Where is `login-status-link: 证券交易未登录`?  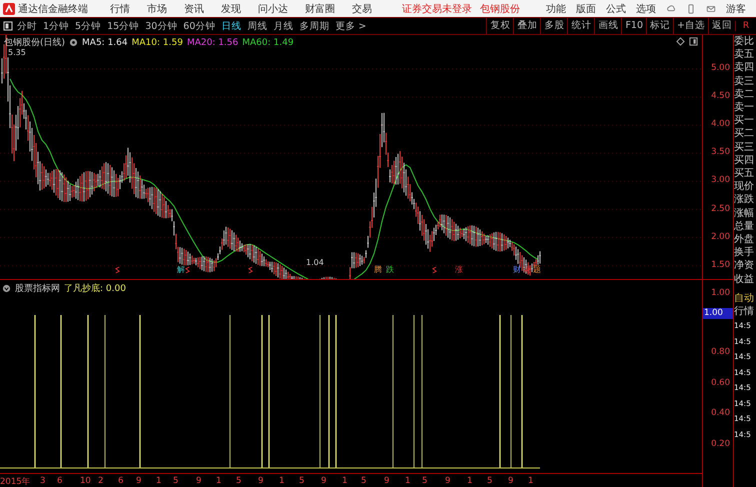 login-status-link: 证券交易未登录 is located at coordinates (437, 9).